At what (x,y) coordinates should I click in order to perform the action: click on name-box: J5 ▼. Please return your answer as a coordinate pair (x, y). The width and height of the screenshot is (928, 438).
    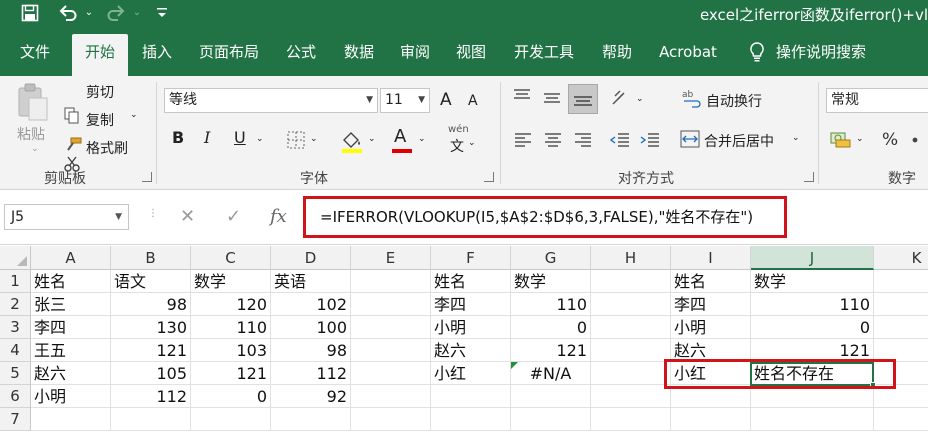
    Looking at the image, I should click on (66, 217).